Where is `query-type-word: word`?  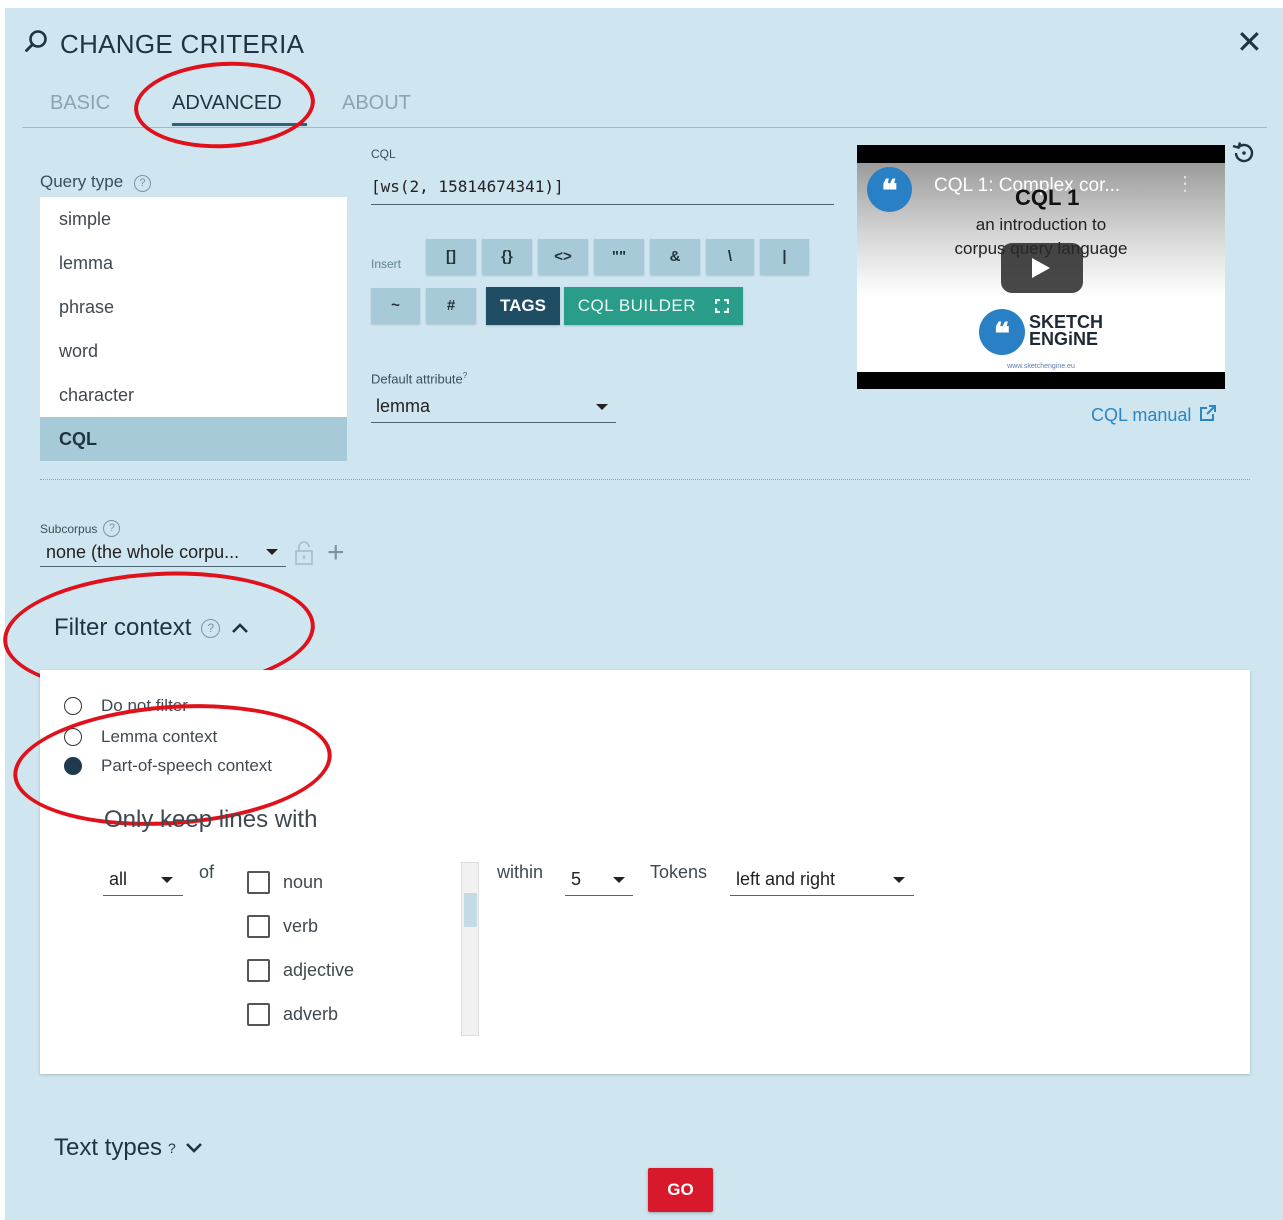 query-type-word: word is located at coordinates (193, 351).